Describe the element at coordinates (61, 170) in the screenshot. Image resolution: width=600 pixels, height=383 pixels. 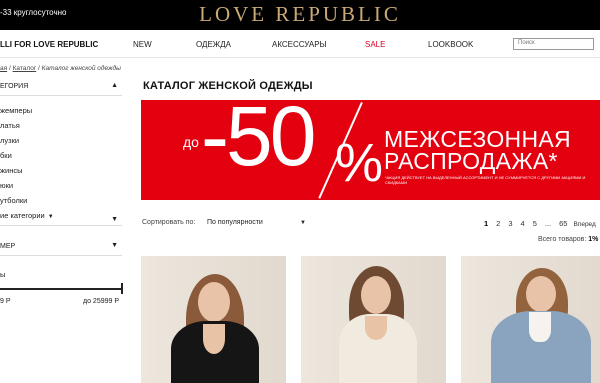
I see `category-item-jeans: жинсы` at that location.